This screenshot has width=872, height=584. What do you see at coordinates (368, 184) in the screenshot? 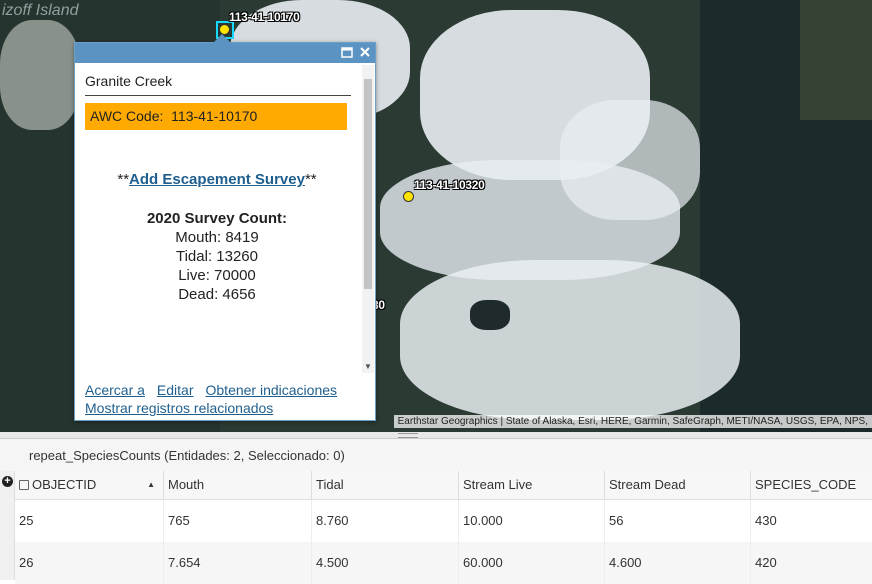
I see `scrollbar-thumb` at bounding box center [368, 184].